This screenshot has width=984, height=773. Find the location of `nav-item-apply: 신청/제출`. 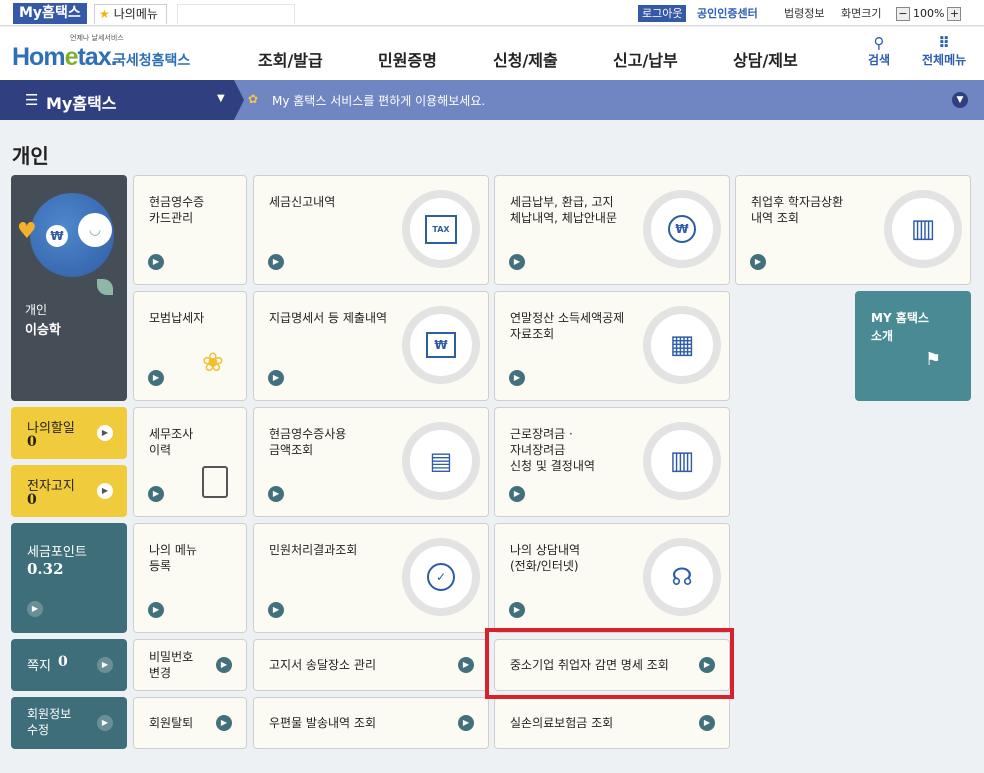

nav-item-apply: 신청/제출 is located at coordinates (525, 59).